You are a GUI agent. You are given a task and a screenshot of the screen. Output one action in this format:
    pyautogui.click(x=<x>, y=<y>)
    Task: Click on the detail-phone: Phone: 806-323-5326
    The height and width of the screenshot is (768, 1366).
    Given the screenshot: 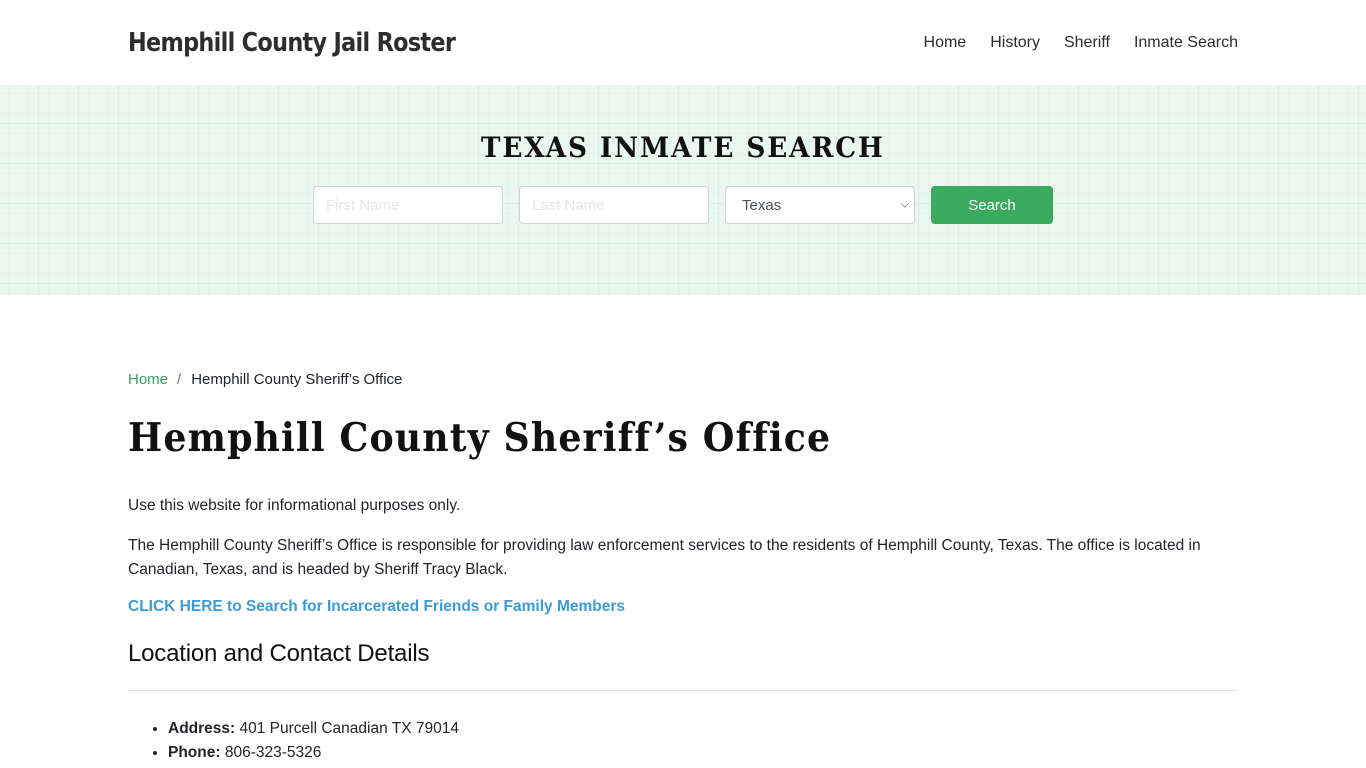 What is the action you would take?
    pyautogui.click(x=703, y=753)
    